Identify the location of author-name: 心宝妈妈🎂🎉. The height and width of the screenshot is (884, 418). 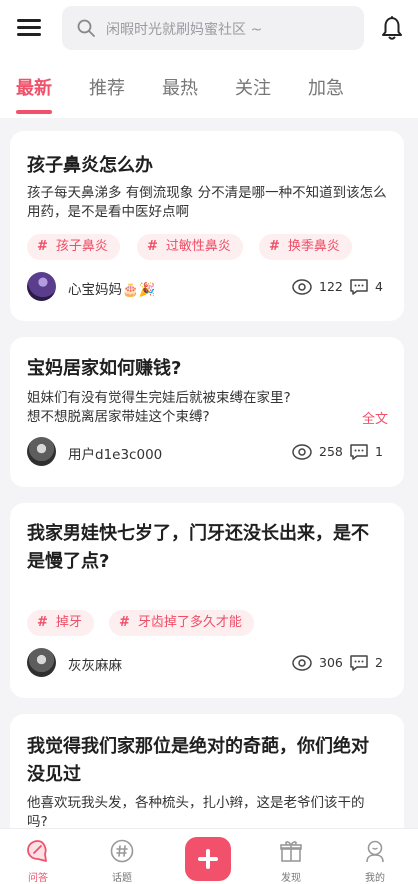
(112, 288).